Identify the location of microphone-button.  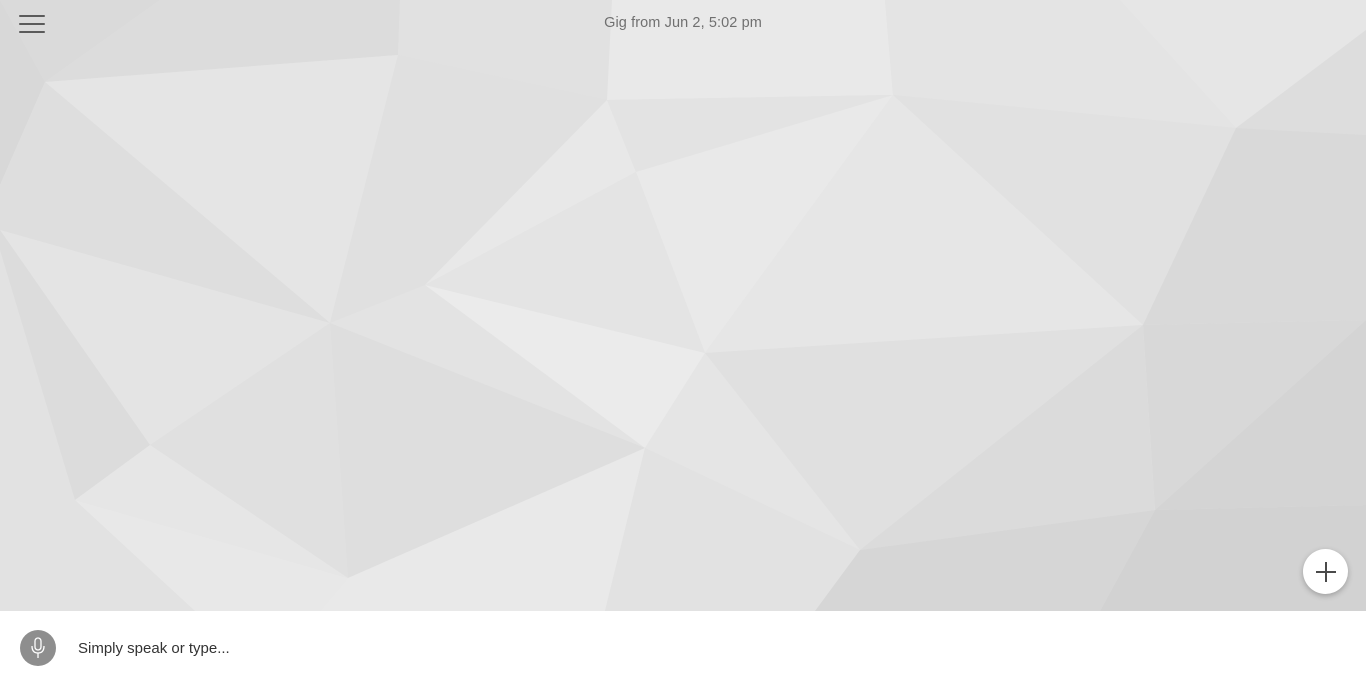
(38, 648).